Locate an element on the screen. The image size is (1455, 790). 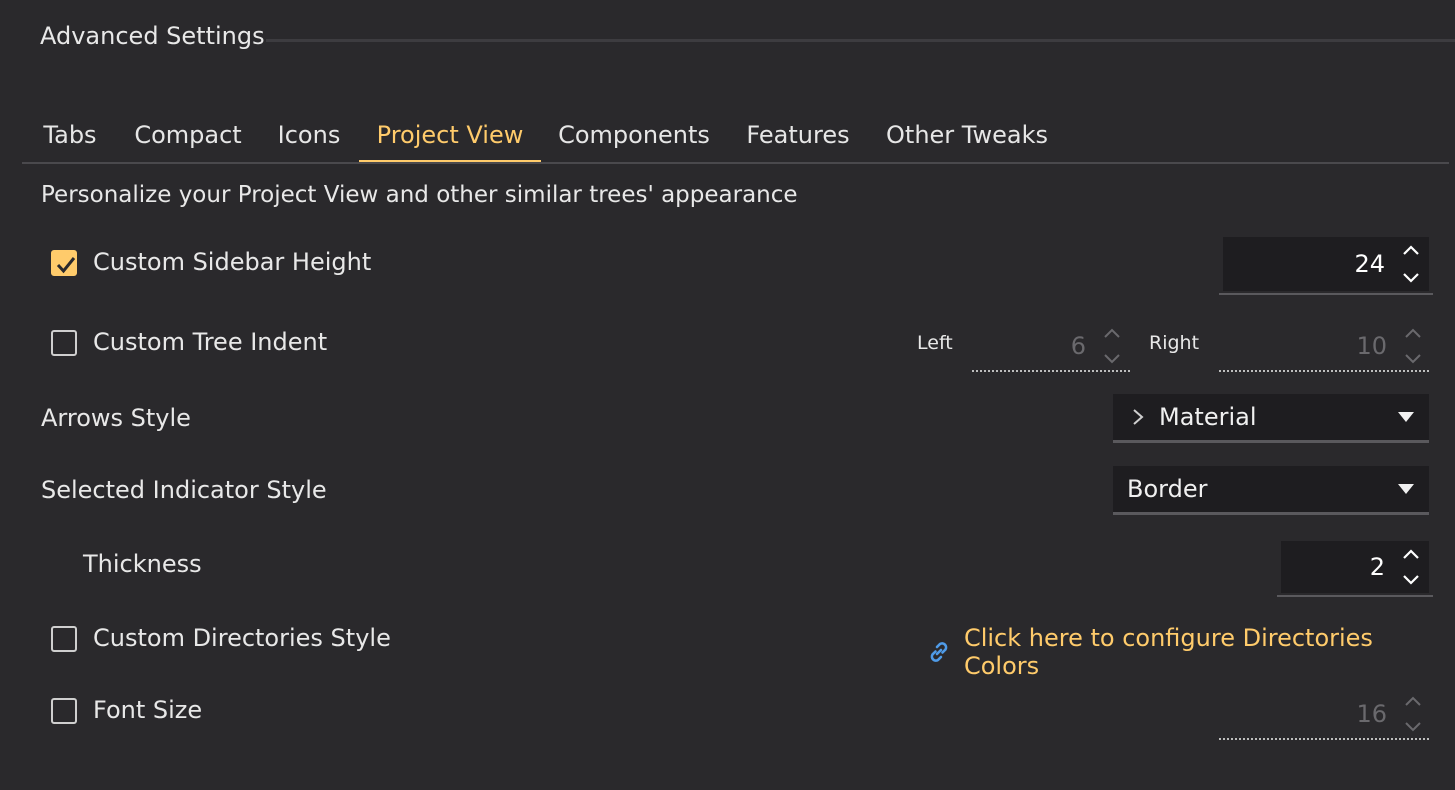
directories-style-label: Custom Directories Style is located at coordinates (242, 638).